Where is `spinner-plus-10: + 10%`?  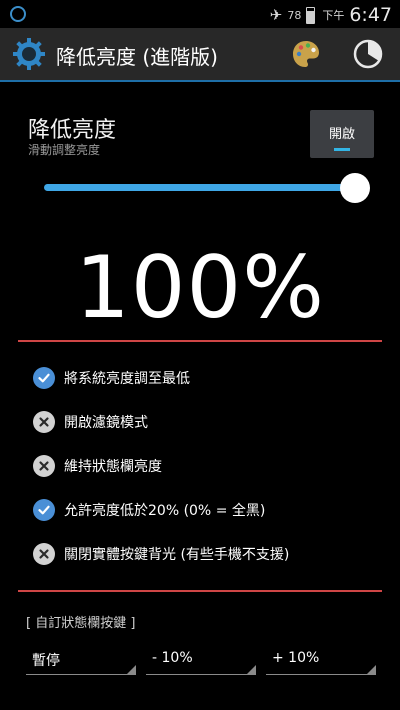 spinner-plus-10: + 10% is located at coordinates (321, 660).